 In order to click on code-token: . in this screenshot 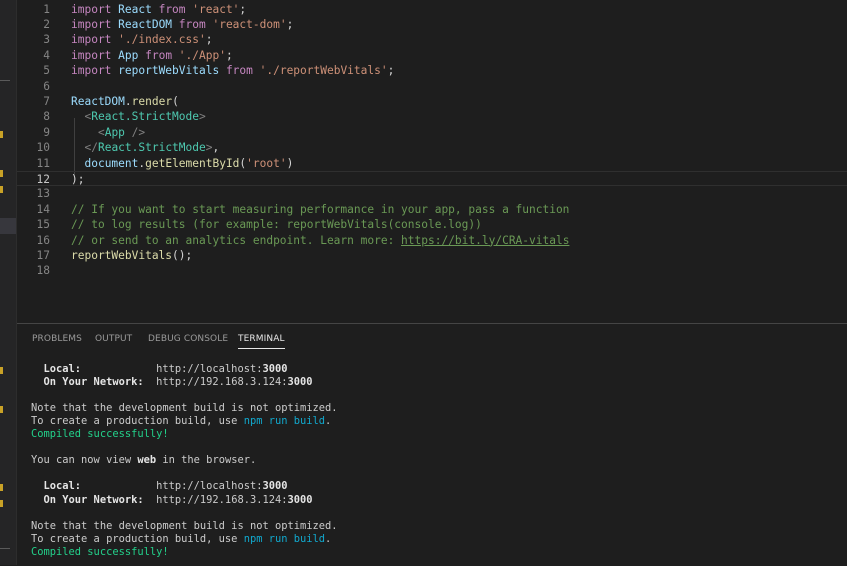, I will do `click(128, 101)`.